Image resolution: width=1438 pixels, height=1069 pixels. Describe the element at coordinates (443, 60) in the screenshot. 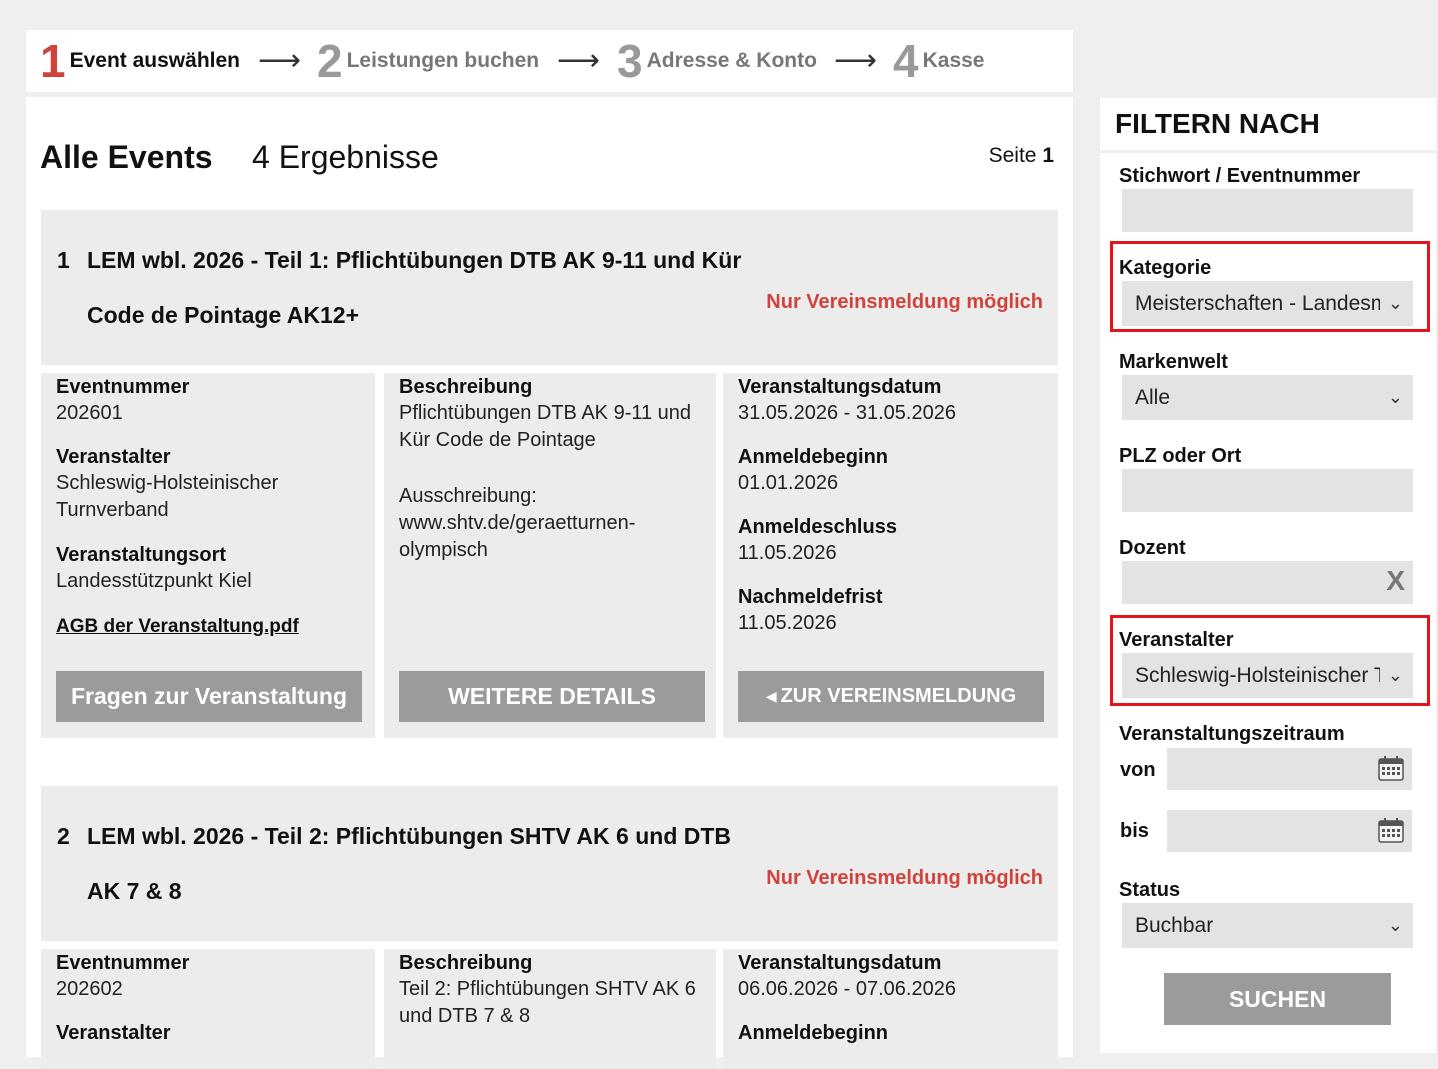

I see `step-2-label: Leistungen buchen` at that location.